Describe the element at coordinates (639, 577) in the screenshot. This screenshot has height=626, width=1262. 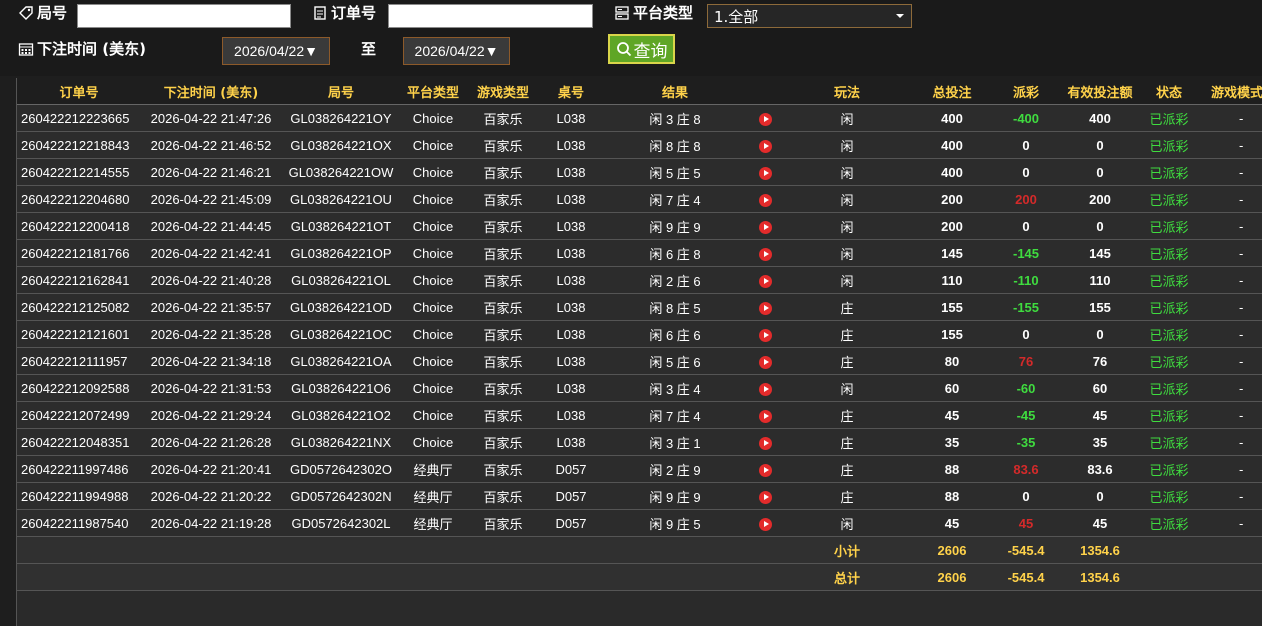
I see `grandtotal-row: 总计 2606 -545.4 1354.6` at that location.